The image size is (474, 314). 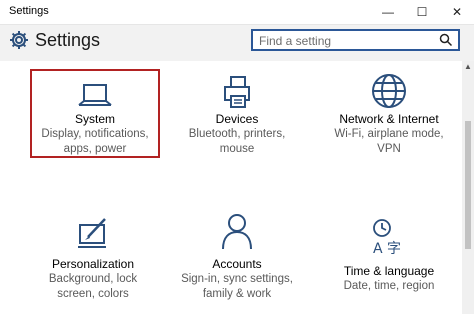 What do you see at coordinates (355, 40) in the screenshot?
I see `search-input: Find a setting` at bounding box center [355, 40].